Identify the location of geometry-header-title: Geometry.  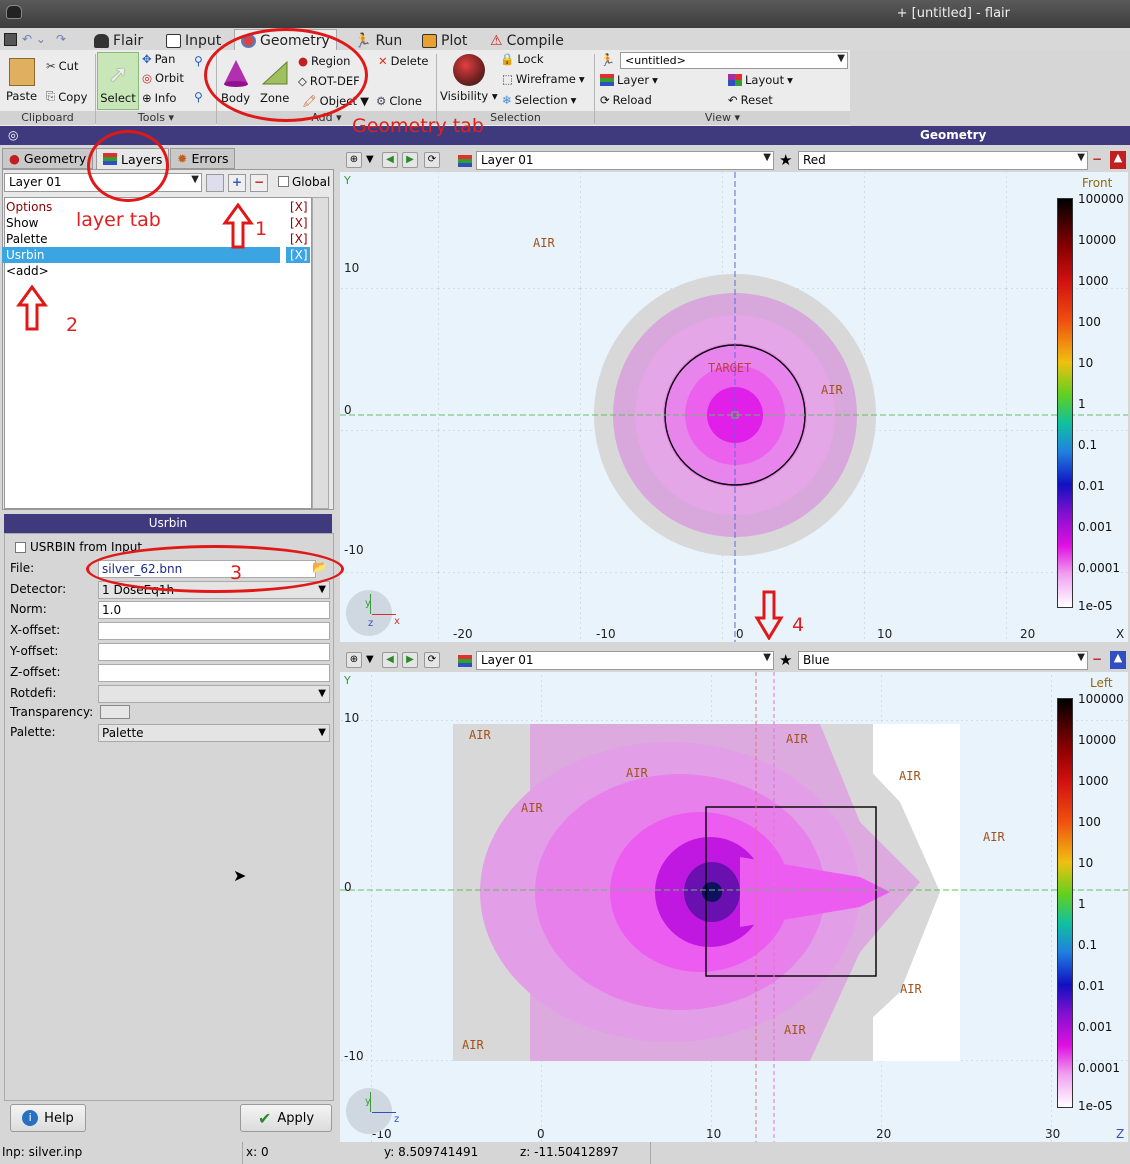
(953, 135).